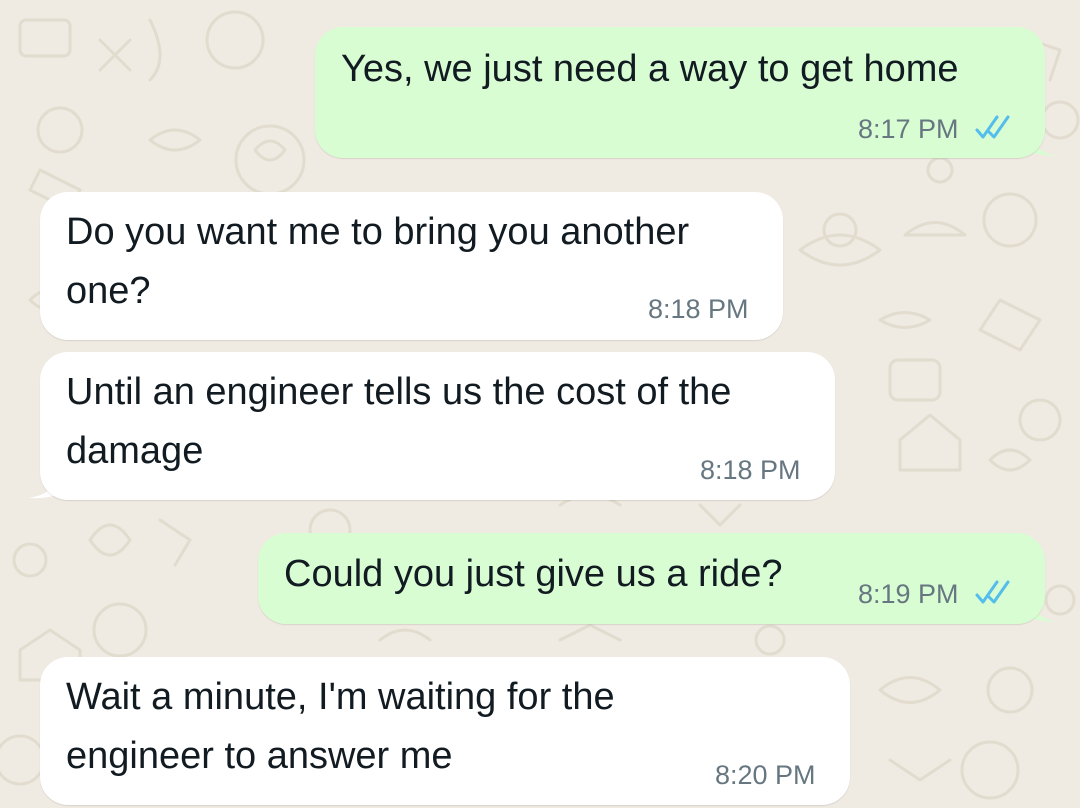 Image resolution: width=1080 pixels, height=808 pixels. I want to click on message-timestamp: 8:20 PM, so click(765, 775).